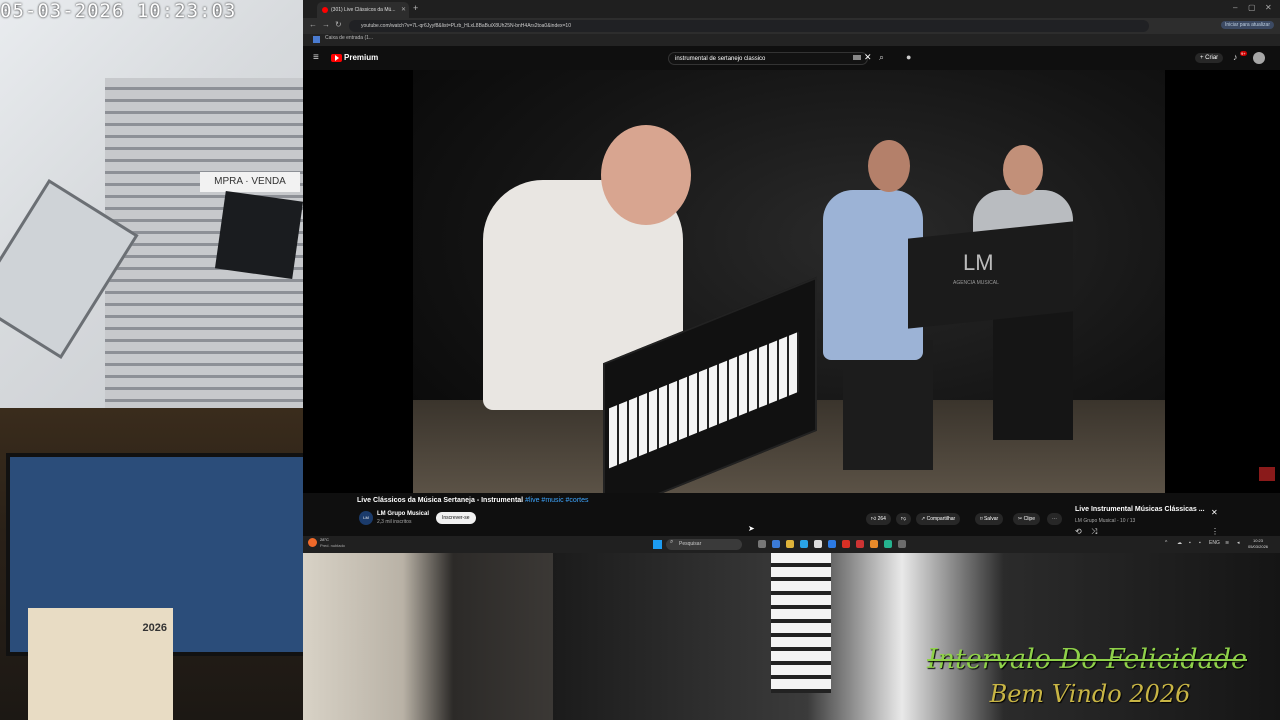  What do you see at coordinates (456, 518) in the screenshot?
I see `subscribe-button: Inscrever-se` at bounding box center [456, 518].